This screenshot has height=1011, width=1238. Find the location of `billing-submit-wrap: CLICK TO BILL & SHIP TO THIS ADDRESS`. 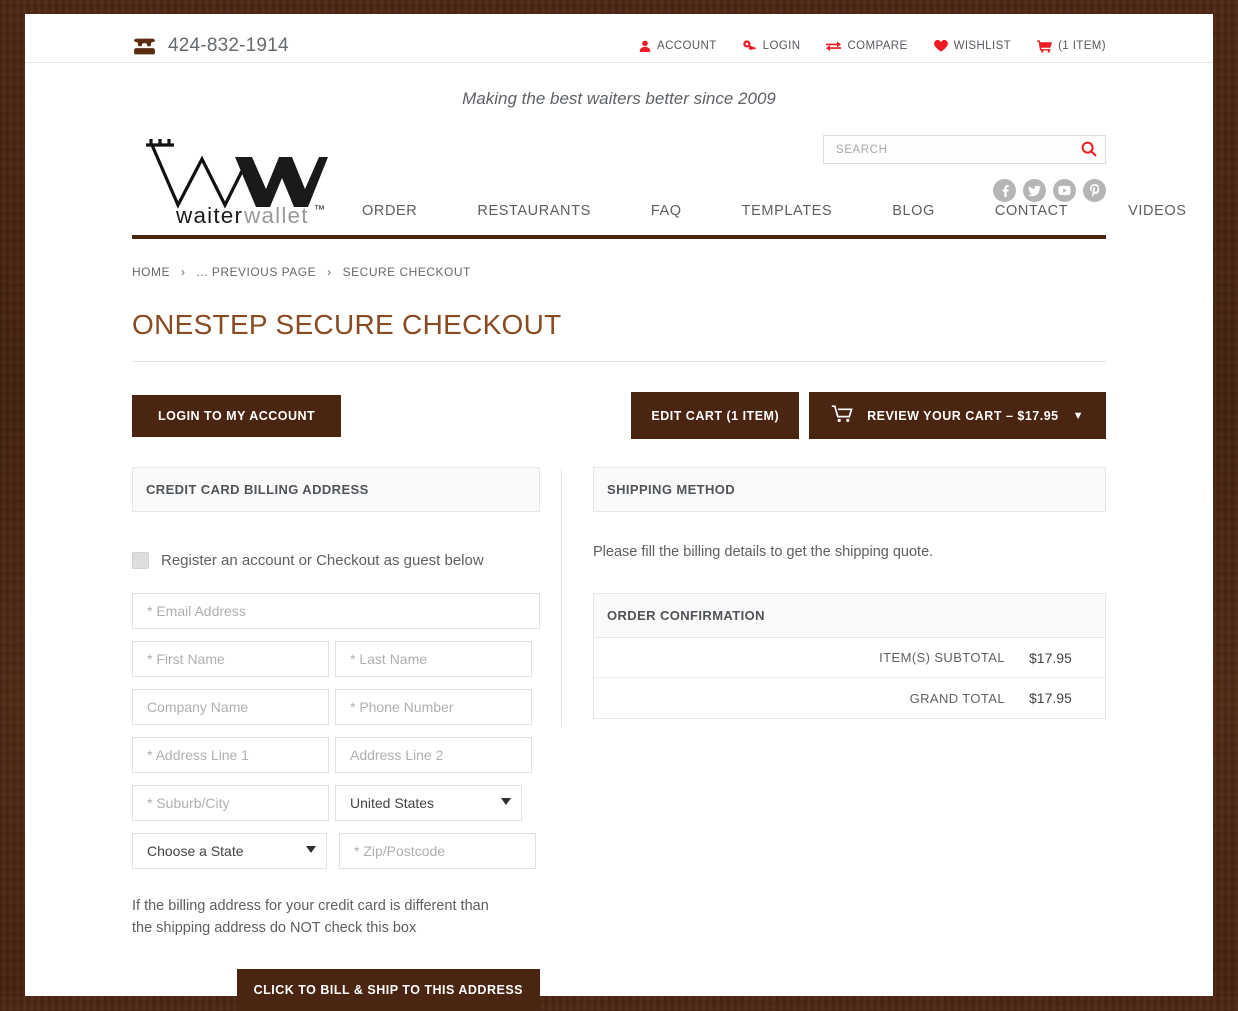

billing-submit-wrap: CLICK TO BILL & SHIP TO THIS ADDRESS is located at coordinates (336, 990).